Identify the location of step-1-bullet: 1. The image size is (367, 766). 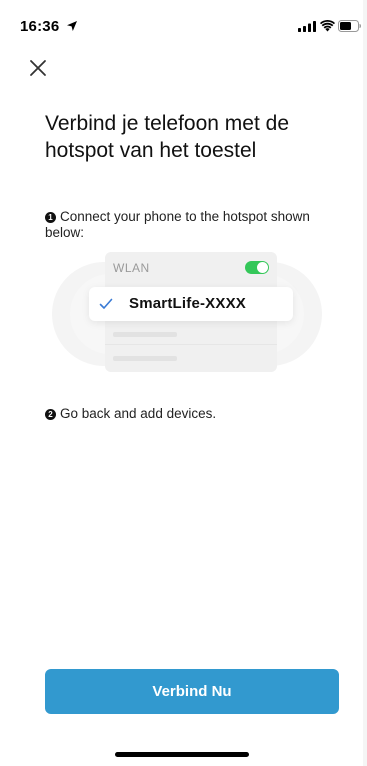
(50, 217).